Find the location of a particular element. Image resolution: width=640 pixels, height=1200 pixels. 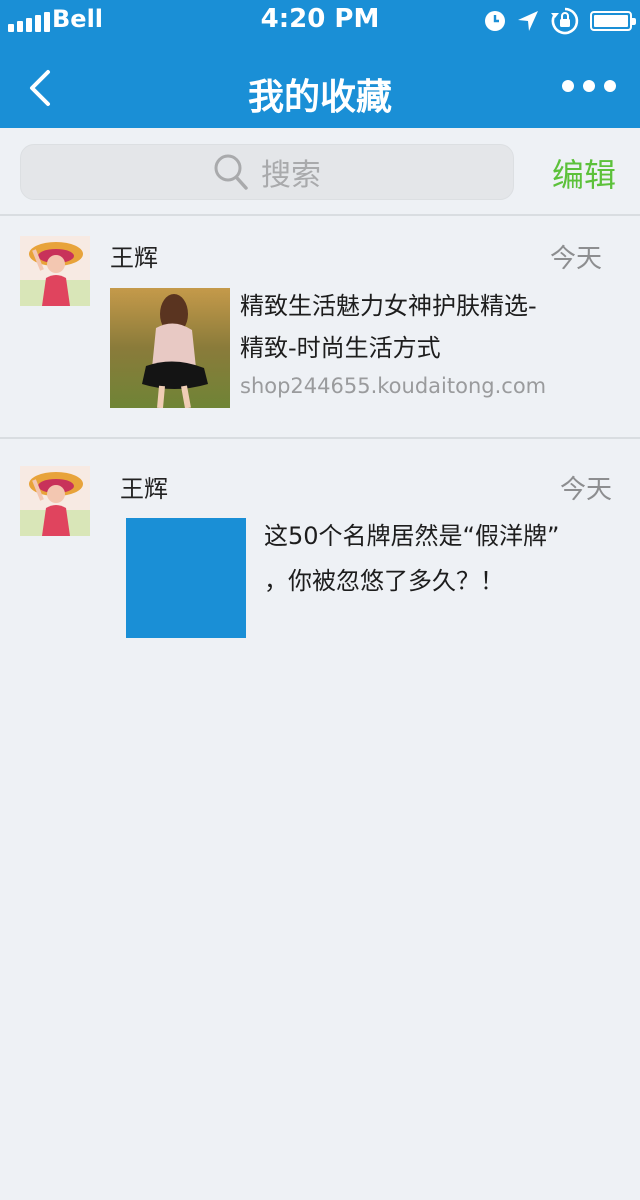

clock-icon is located at coordinates (495, 21).